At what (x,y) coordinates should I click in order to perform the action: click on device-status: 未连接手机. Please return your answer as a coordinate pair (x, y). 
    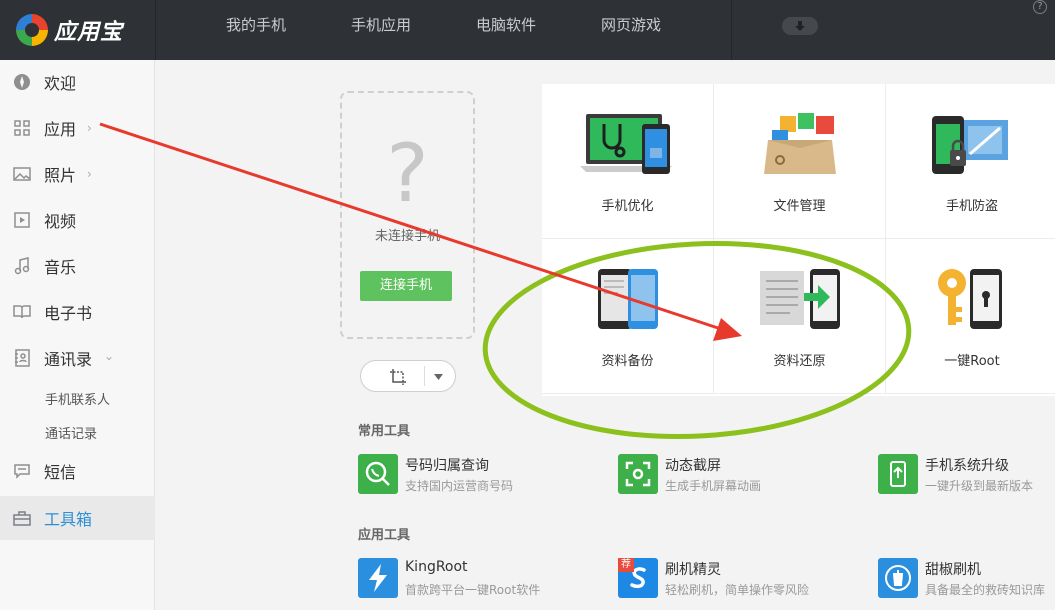
    Looking at the image, I should click on (407, 236).